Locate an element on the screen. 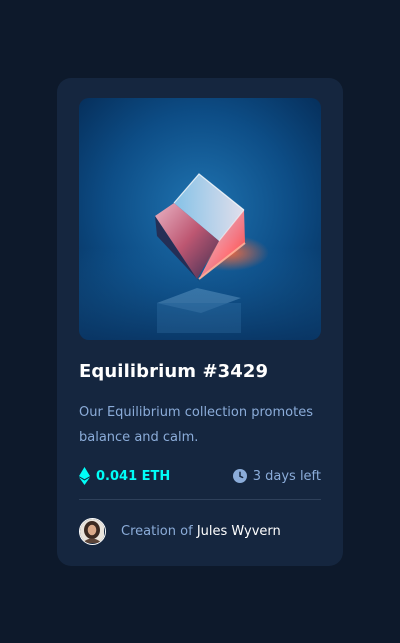 This screenshot has width=400, height=643. ethereum-icon is located at coordinates (84, 476).